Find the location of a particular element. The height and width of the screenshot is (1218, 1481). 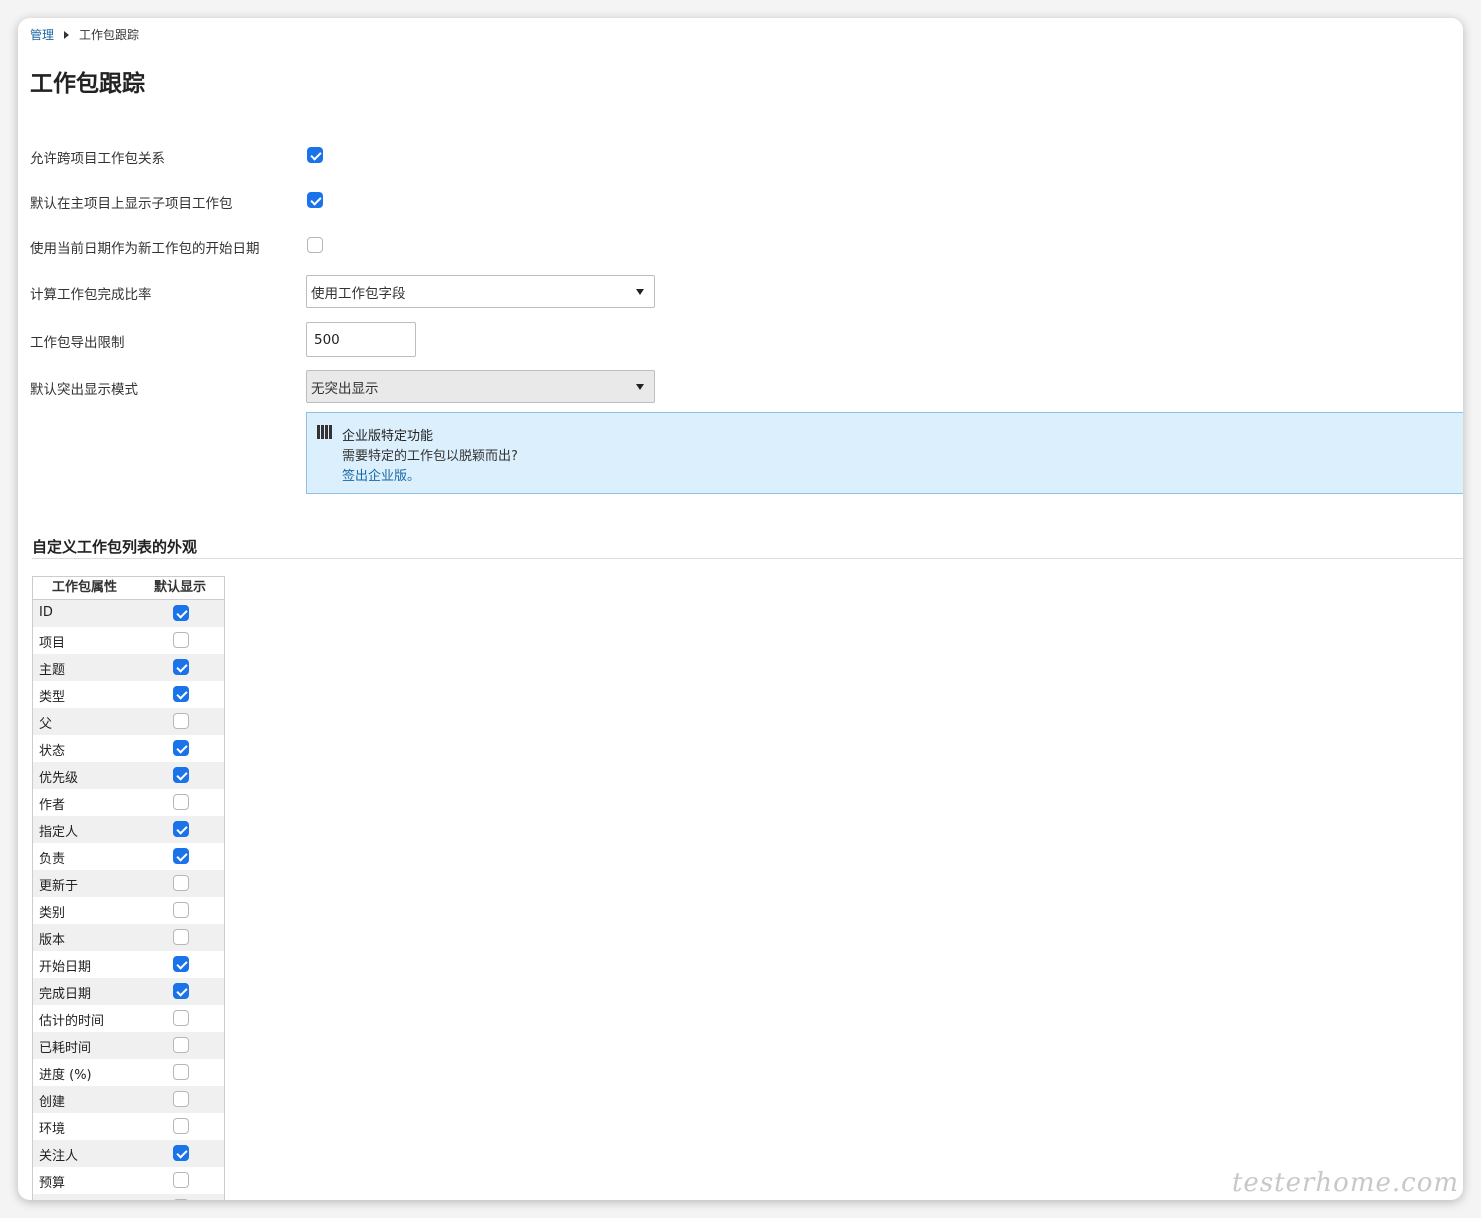

done-ratio-label: 计算工作包完成比率 is located at coordinates (91, 295).